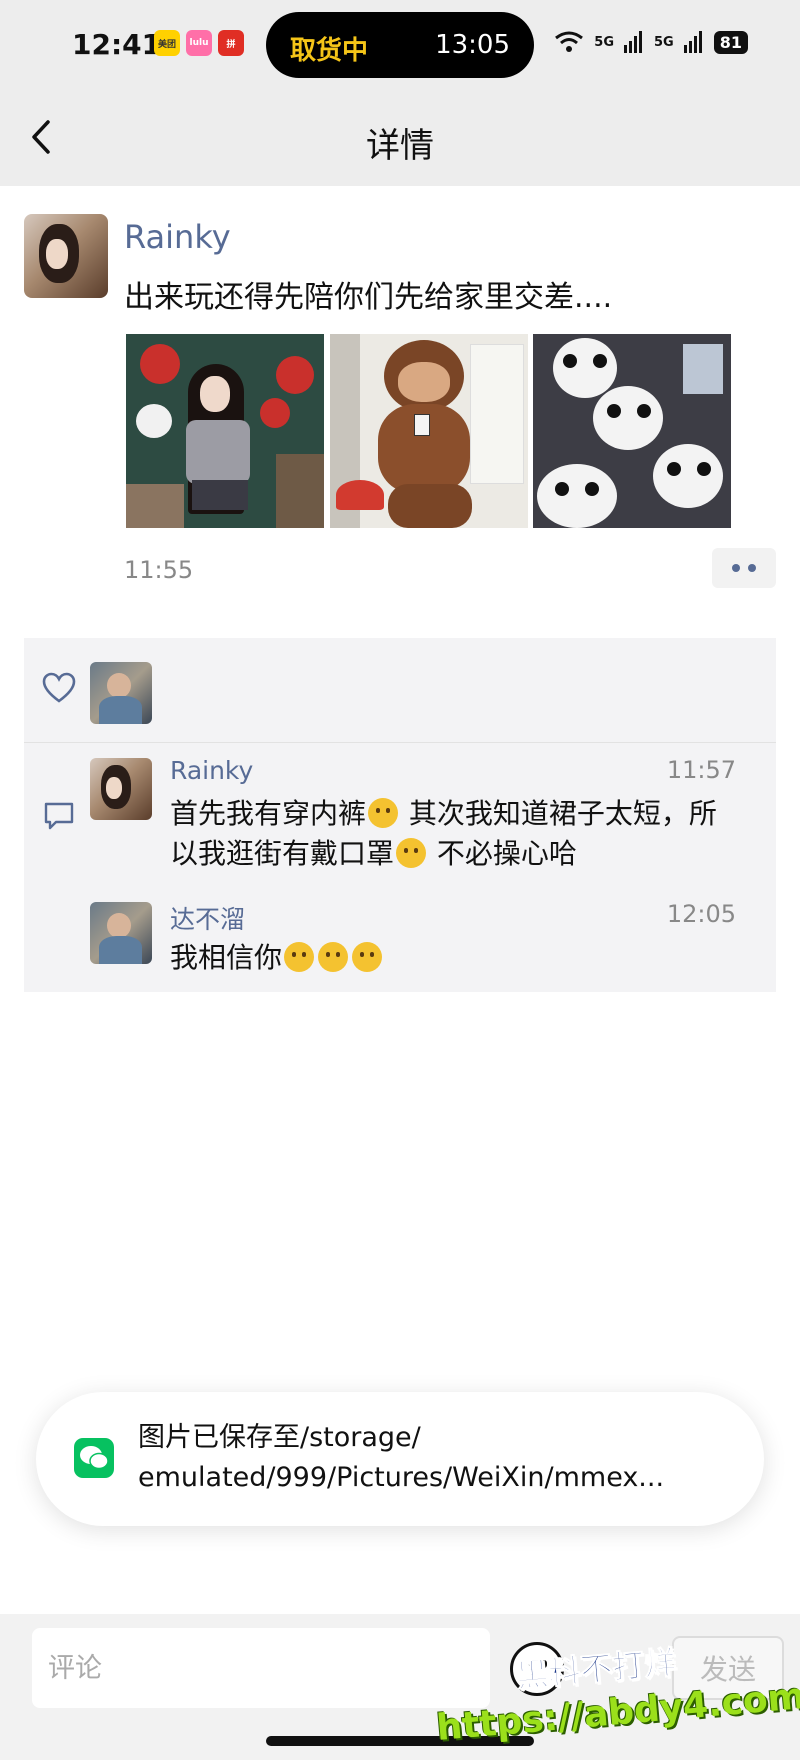 The height and width of the screenshot is (1760, 800). What do you see at coordinates (744, 568) in the screenshot?
I see `more-actions-button` at bounding box center [744, 568].